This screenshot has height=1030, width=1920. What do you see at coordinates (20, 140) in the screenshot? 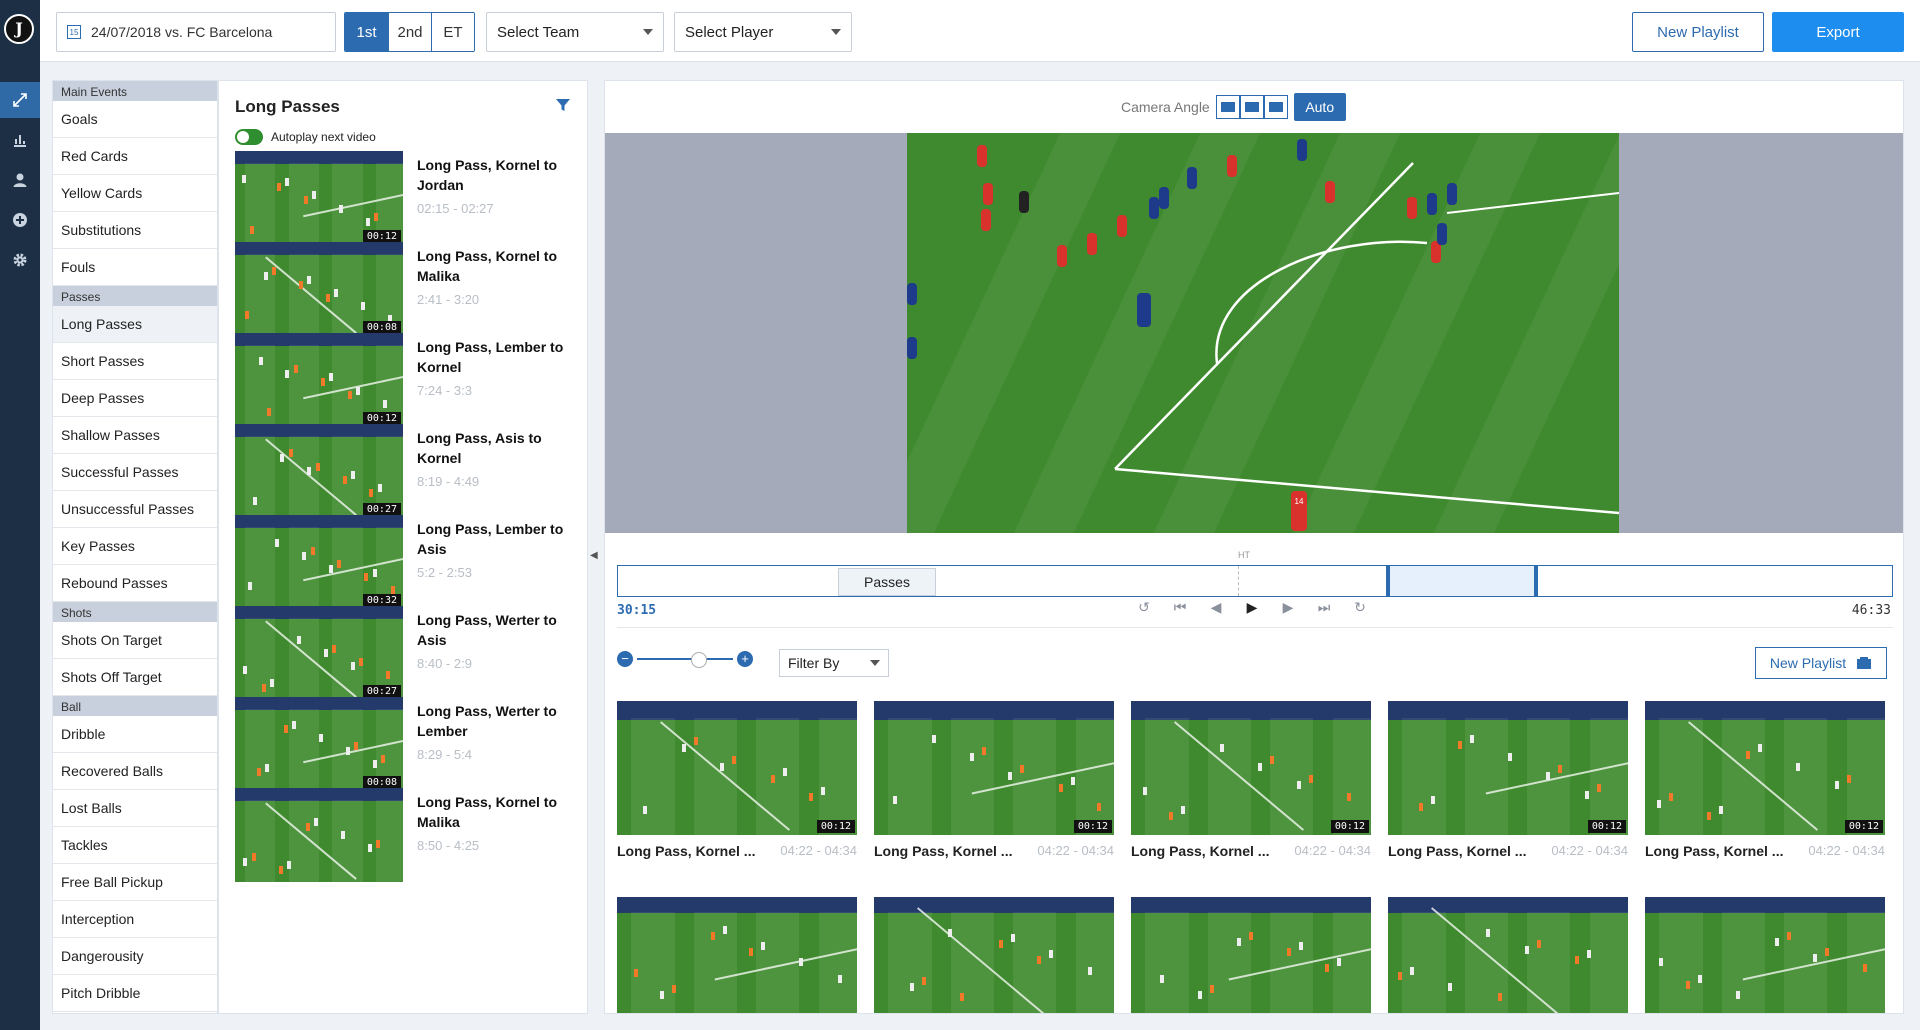
I see `stats-icon` at bounding box center [20, 140].